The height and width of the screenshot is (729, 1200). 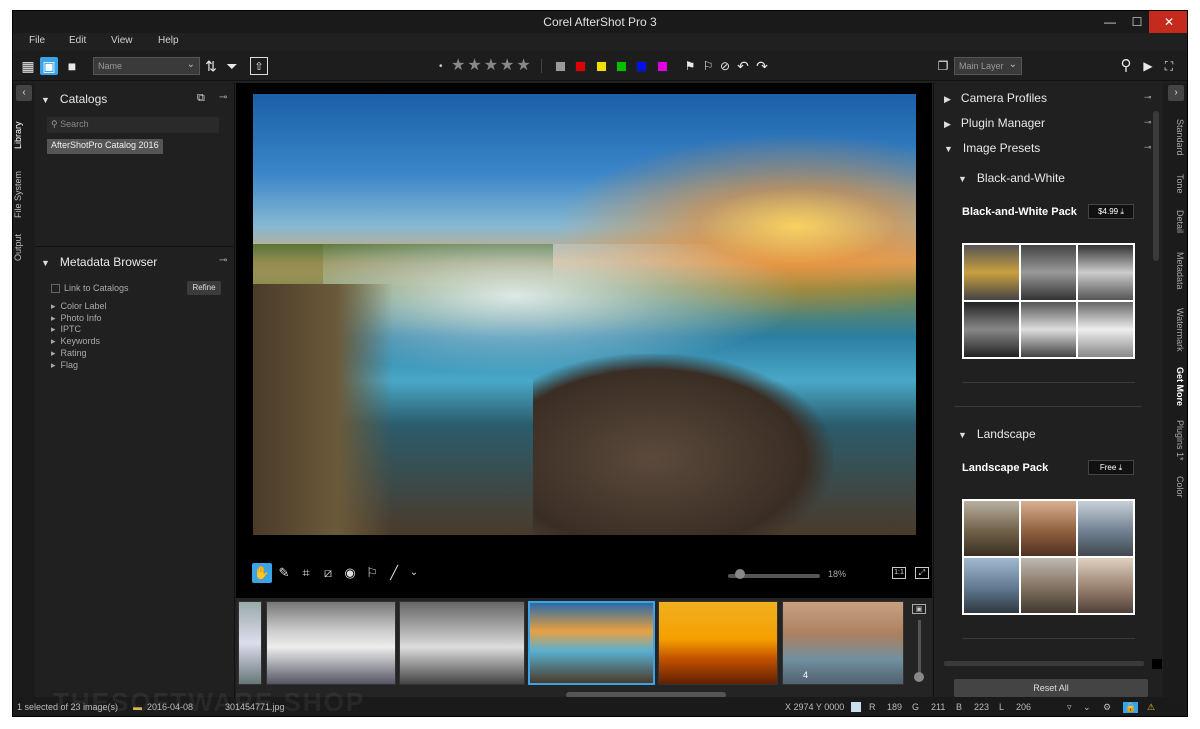 What do you see at coordinates (232, 66) in the screenshot?
I see `filter-icon: ⏷` at bounding box center [232, 66].